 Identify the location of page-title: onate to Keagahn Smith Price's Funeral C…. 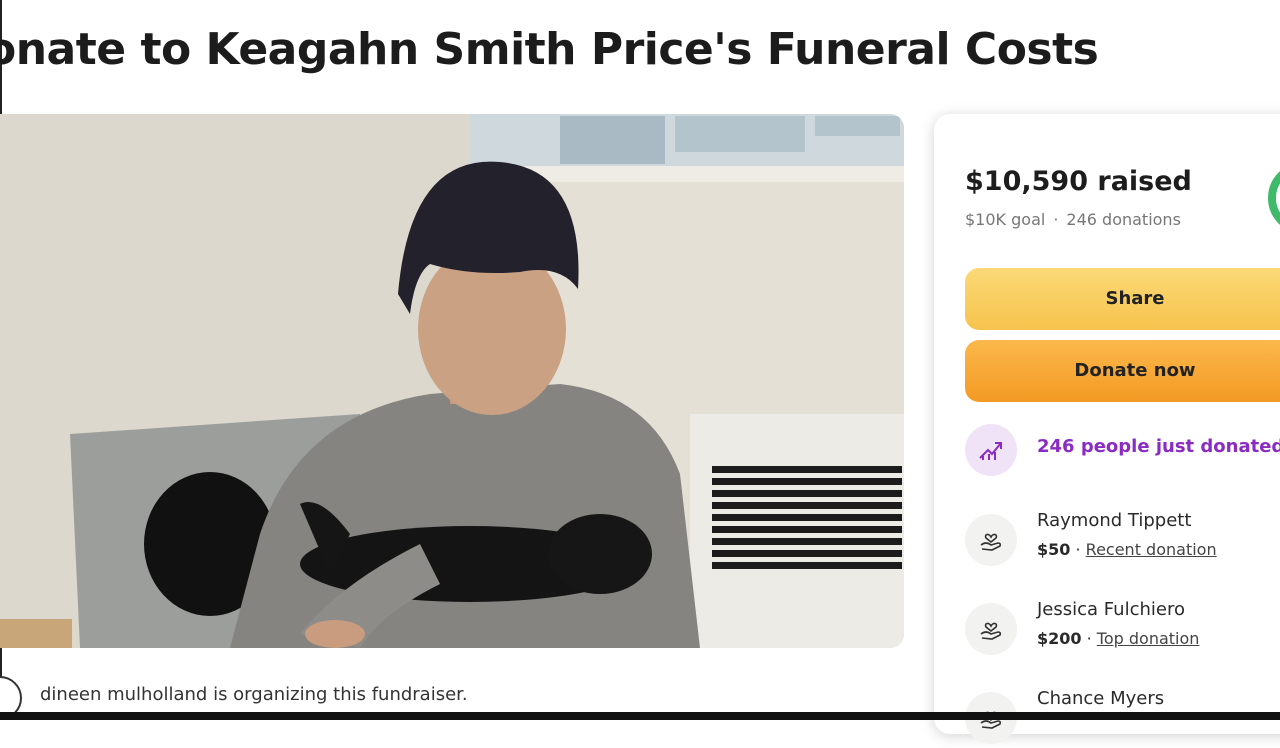
(549, 49).